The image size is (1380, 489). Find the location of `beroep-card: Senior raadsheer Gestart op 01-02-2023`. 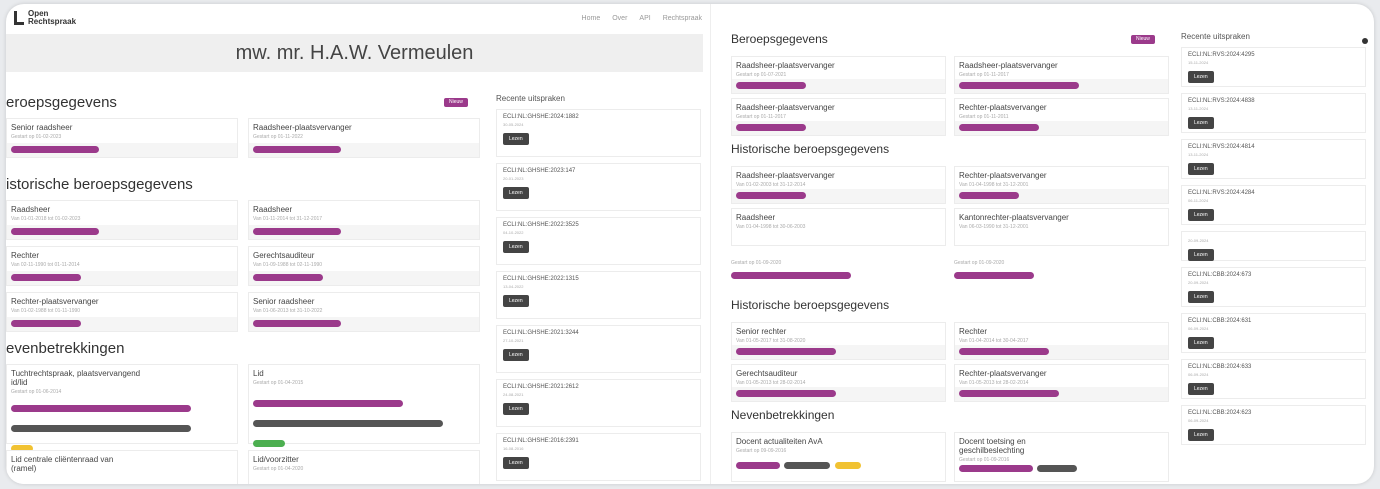

beroep-card: Senior raadsheer Gestart op 01-02-2023 is located at coordinates (122, 138).